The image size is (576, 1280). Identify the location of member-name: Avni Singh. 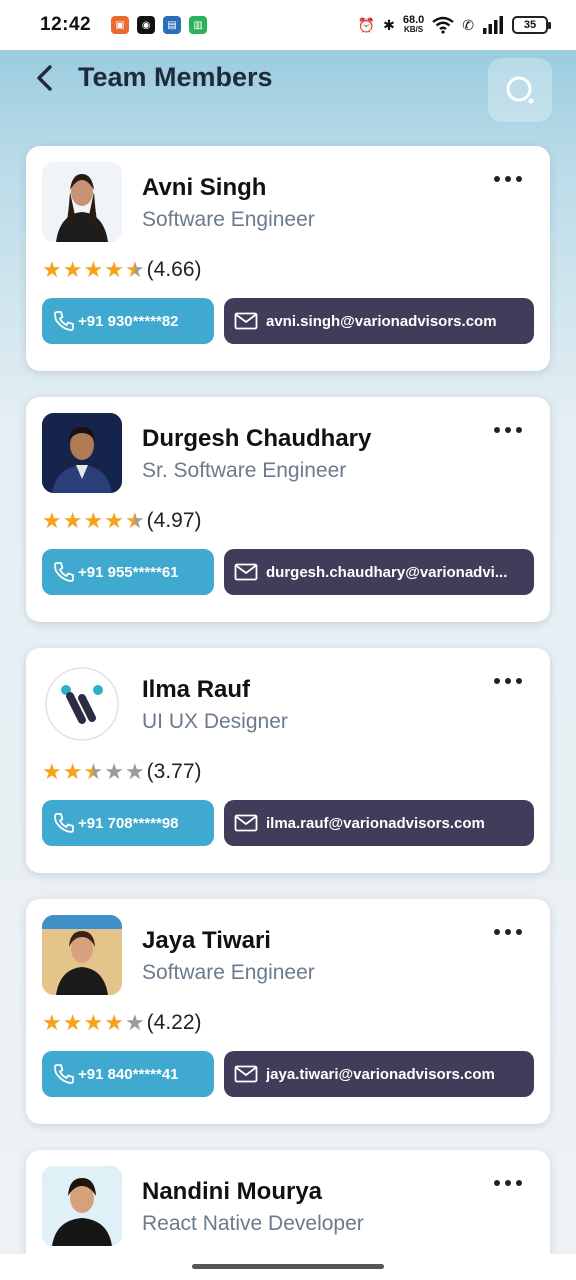
(204, 187).